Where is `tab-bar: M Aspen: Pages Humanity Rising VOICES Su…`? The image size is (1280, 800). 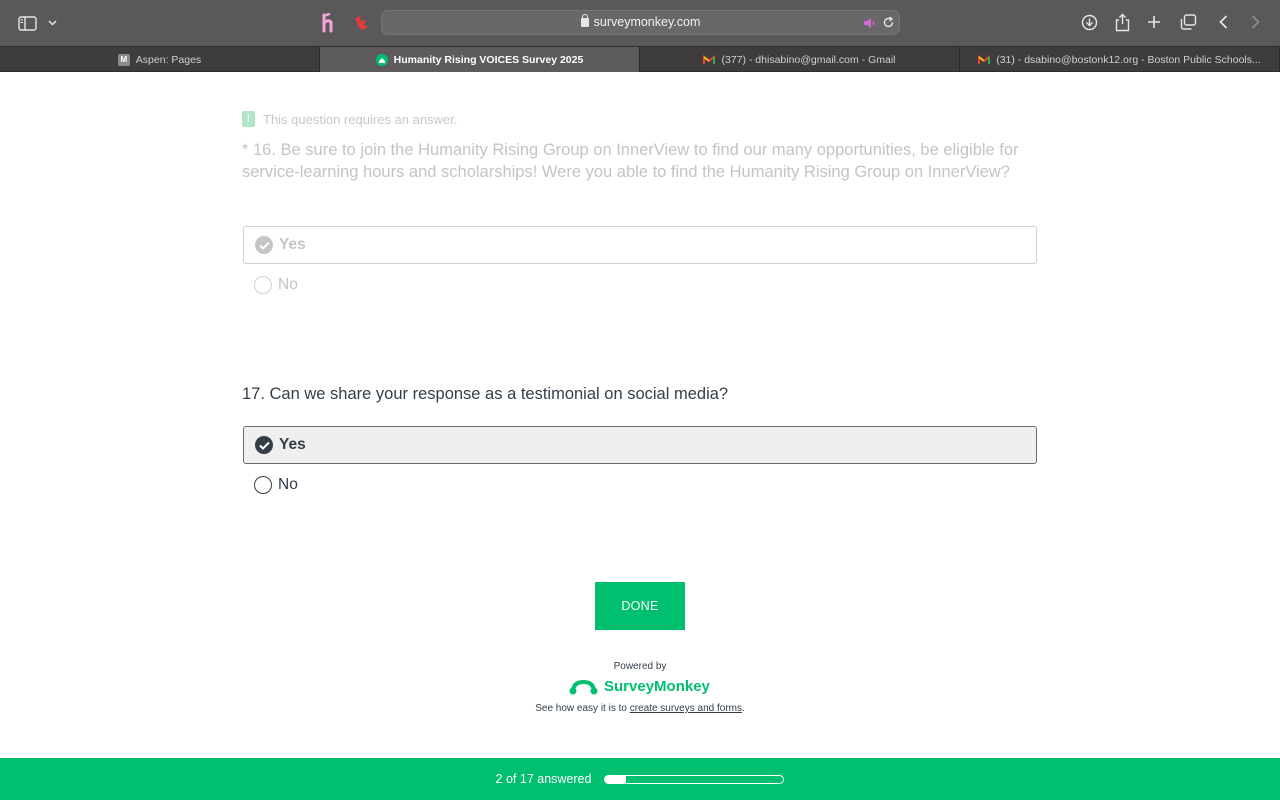
tab-bar: M Aspen: Pages Humanity Rising VOICES Su… is located at coordinates (640, 59).